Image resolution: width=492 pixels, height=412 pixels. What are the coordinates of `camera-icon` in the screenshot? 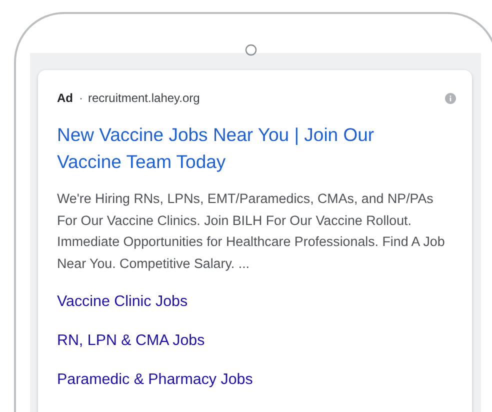 It's located at (251, 50).